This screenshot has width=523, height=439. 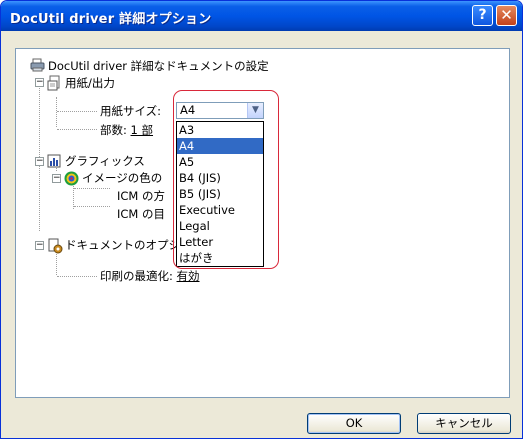 I want to click on tree-item-print-optimization: 印刷の最適化: 有効, so click(x=150, y=276).